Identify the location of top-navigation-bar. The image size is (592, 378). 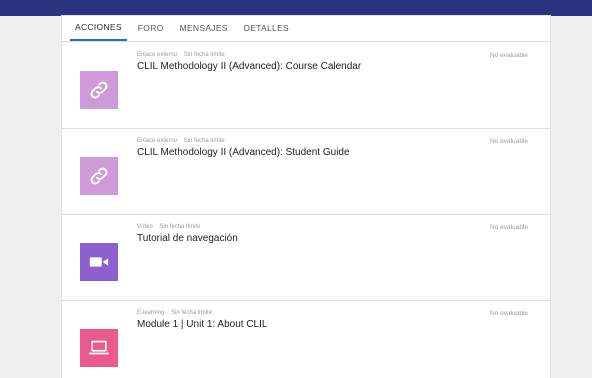
(296, 8).